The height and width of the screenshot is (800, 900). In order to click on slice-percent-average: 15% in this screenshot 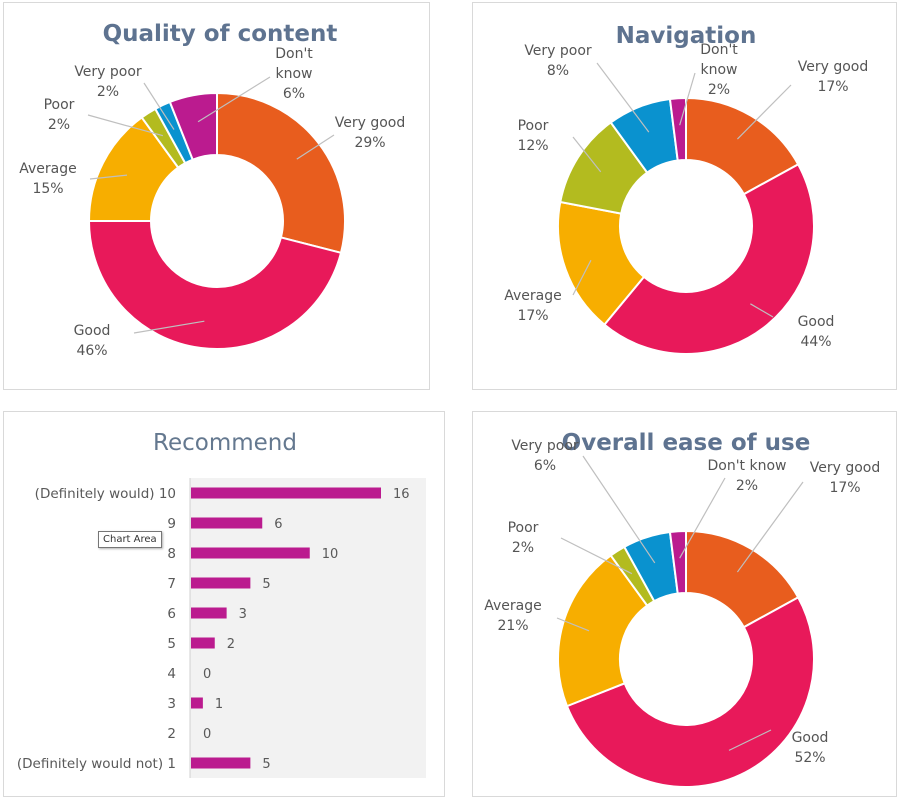, I will do `click(47, 189)`.